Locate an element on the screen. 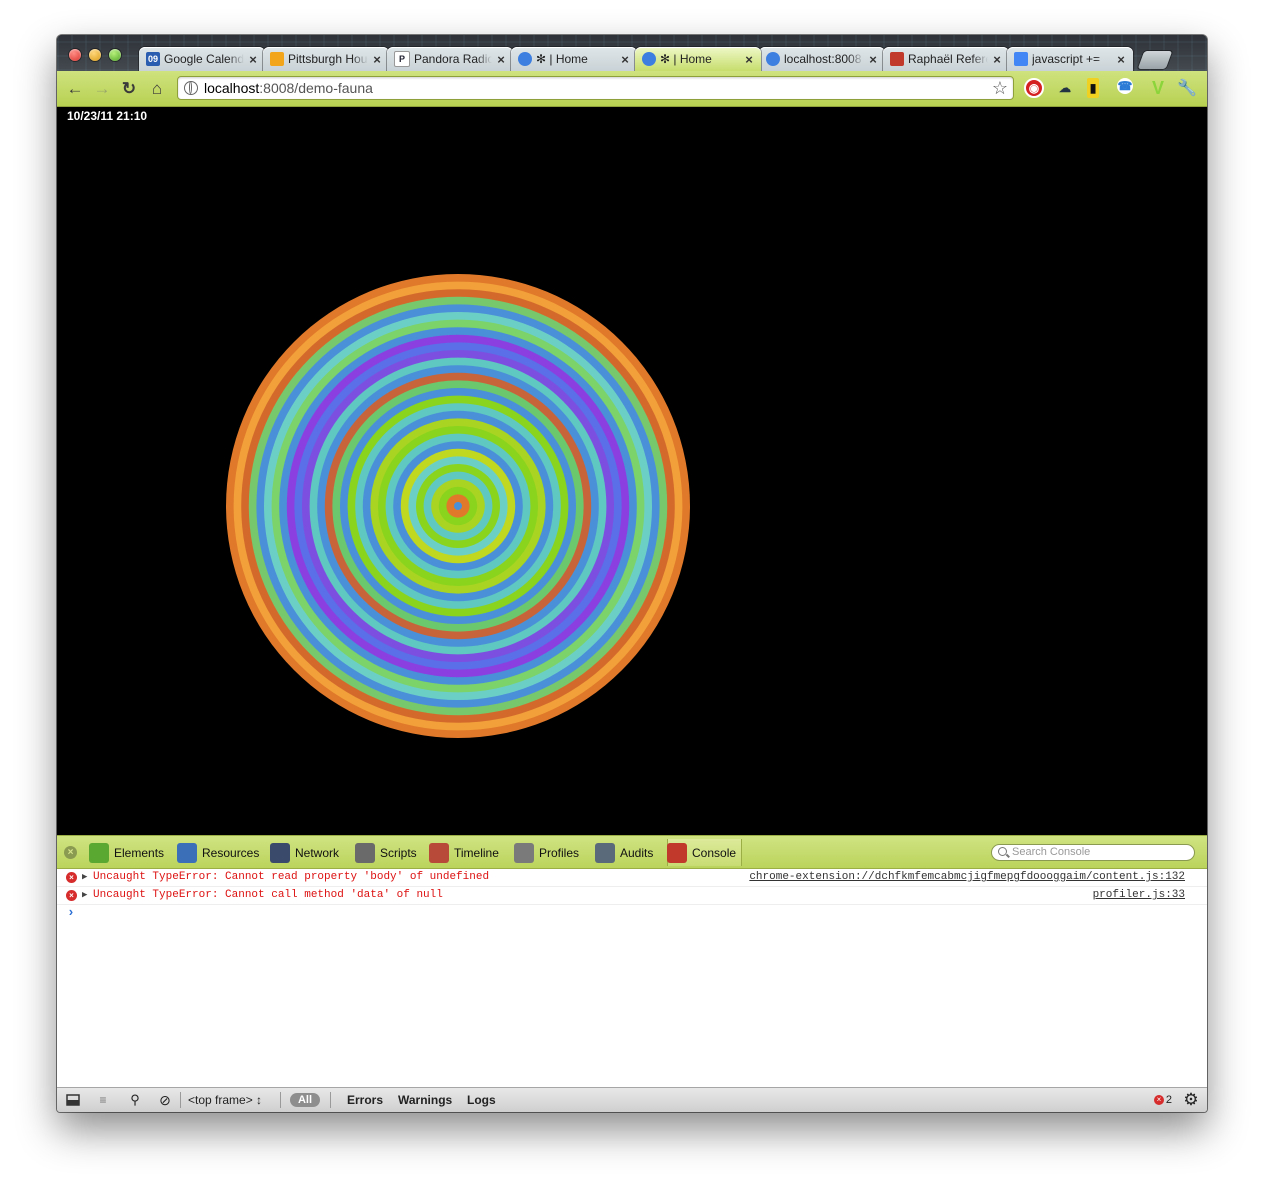 Image resolution: width=1264 pixels, height=1191 pixels. filter-all-button: All is located at coordinates (305, 1100).